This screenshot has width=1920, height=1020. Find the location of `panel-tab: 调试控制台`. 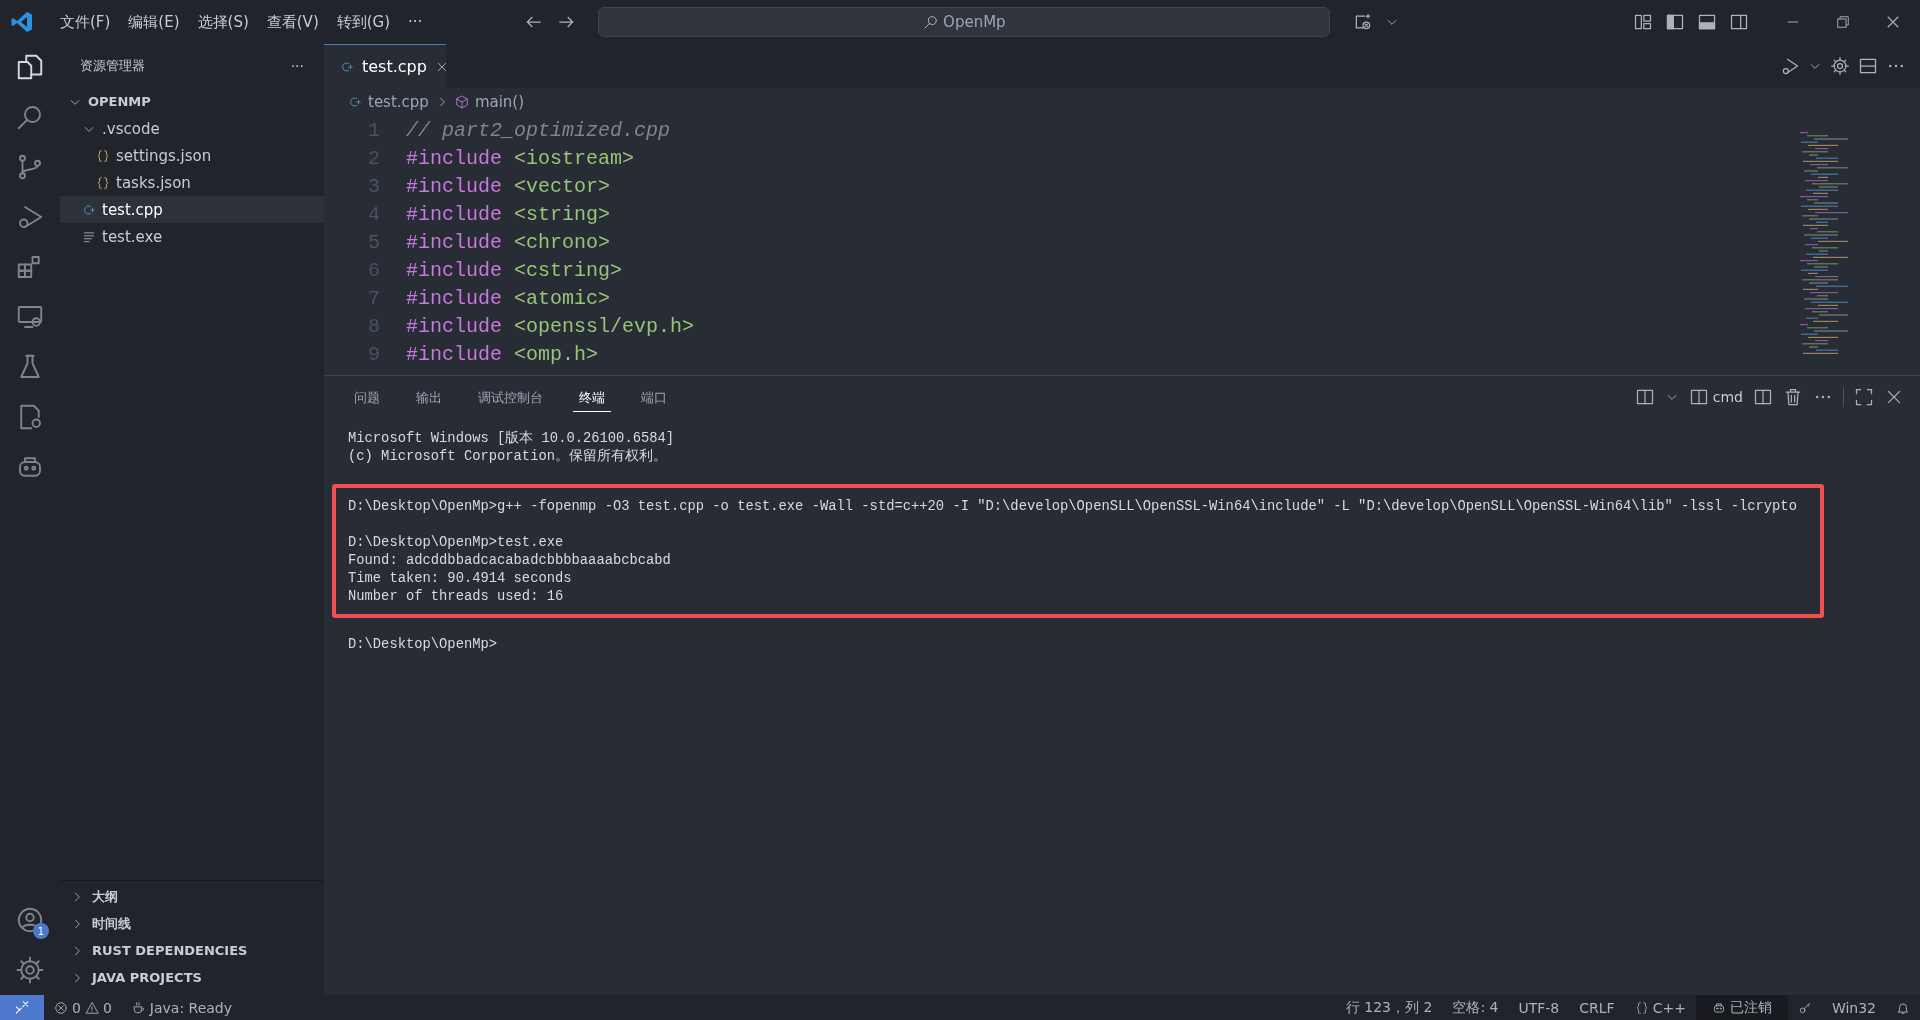

panel-tab: 调试控制台 is located at coordinates (510, 397).